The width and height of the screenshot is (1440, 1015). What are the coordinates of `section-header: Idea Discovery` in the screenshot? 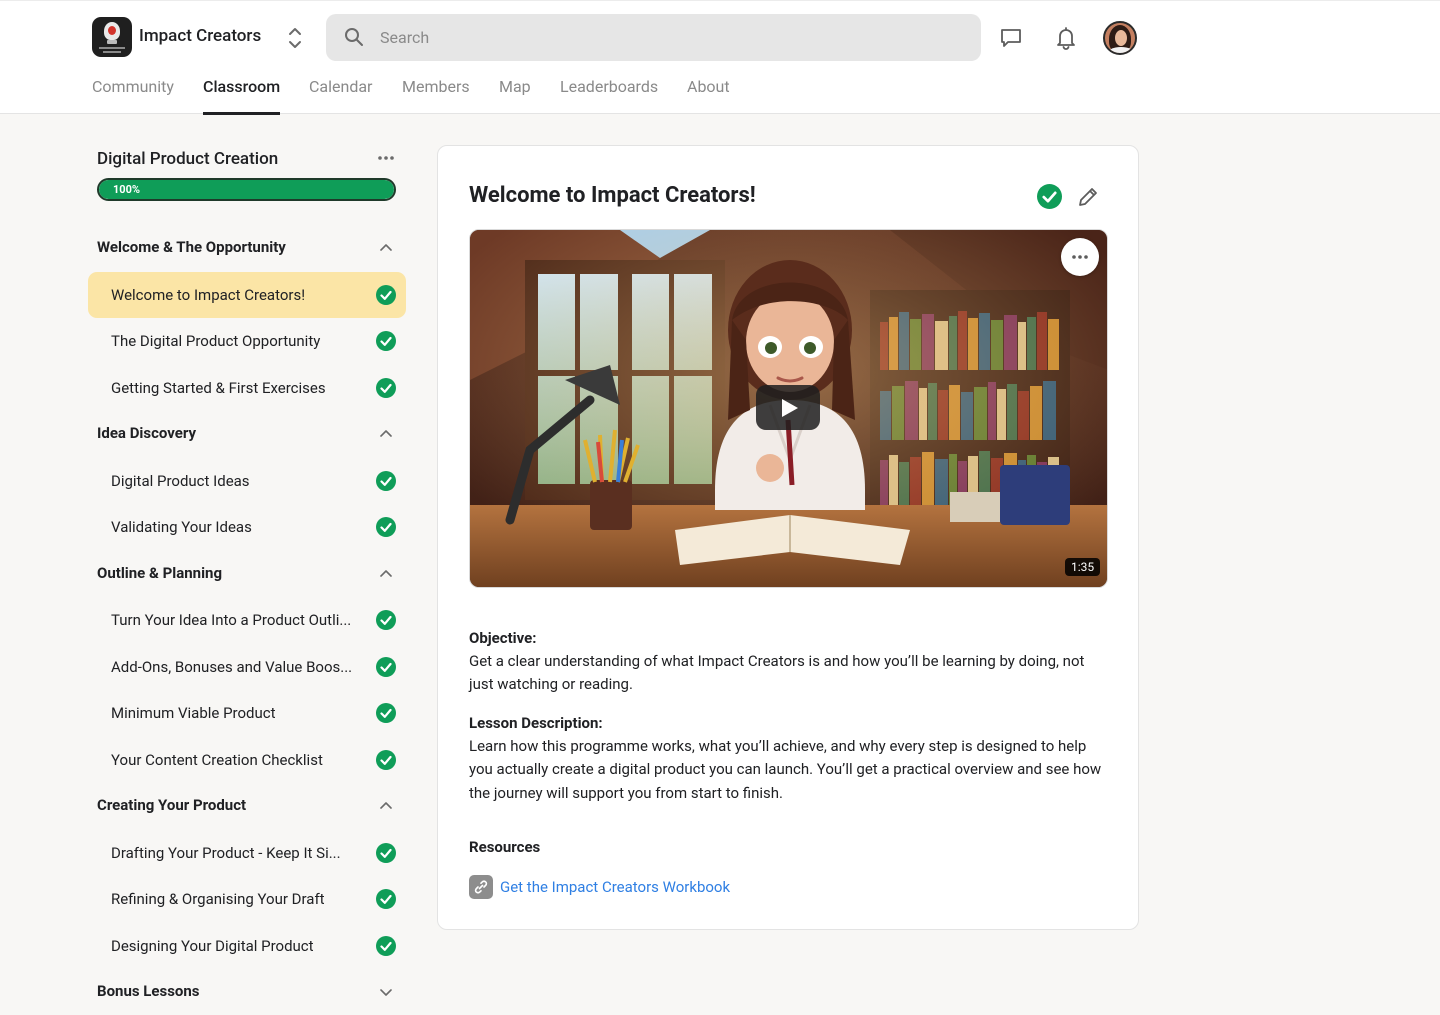 It's located at (146, 433).